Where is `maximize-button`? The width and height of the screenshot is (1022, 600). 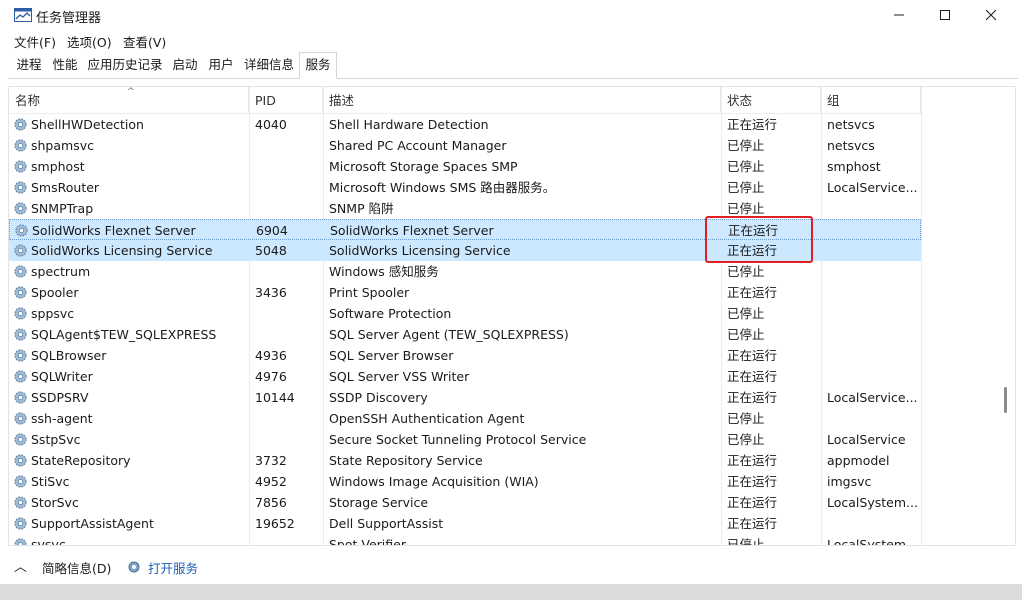 maximize-button is located at coordinates (945, 15).